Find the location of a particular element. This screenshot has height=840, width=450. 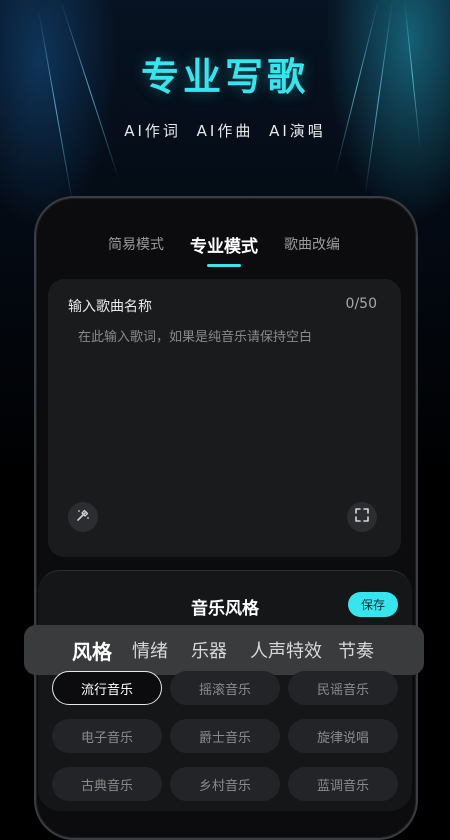

fullscreen-icon is located at coordinates (362, 517).